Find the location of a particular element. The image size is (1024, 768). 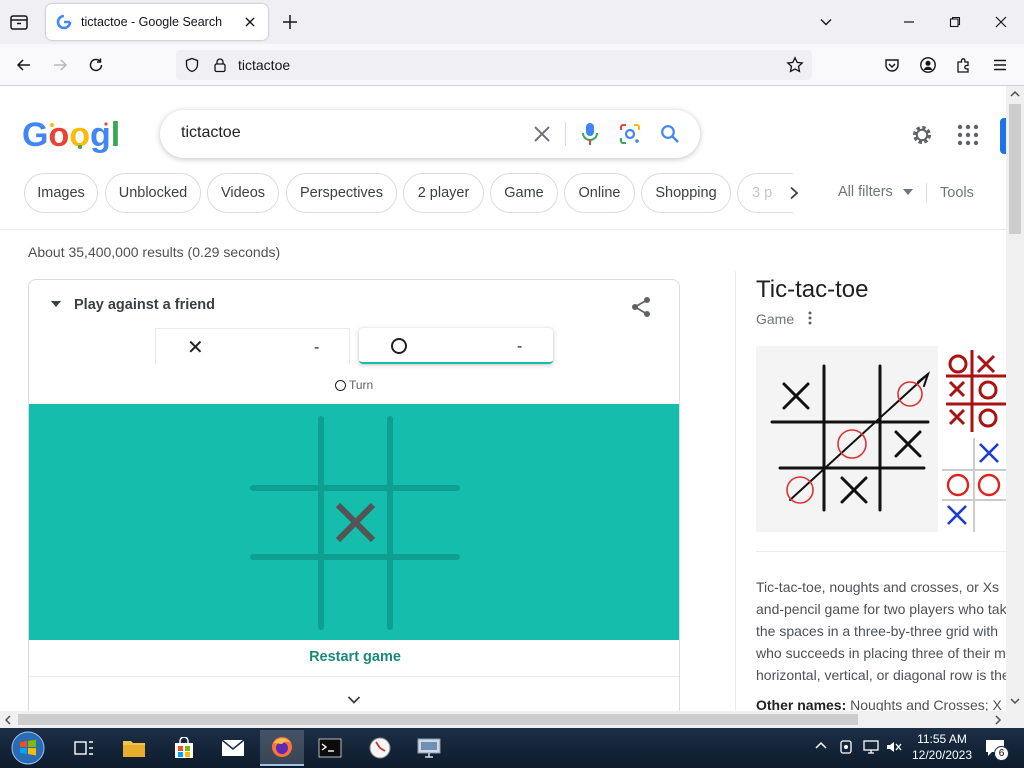

chip-videos: Videos is located at coordinates (243, 193).